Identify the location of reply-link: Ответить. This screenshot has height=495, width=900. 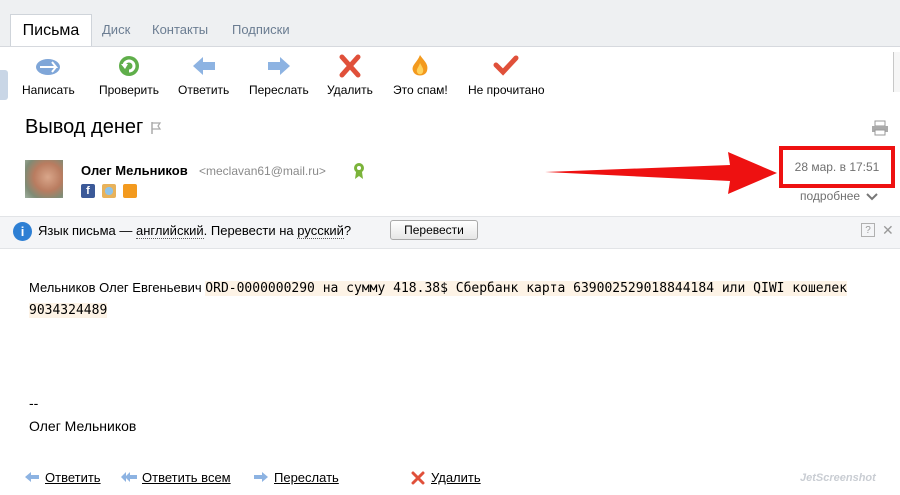
(73, 477).